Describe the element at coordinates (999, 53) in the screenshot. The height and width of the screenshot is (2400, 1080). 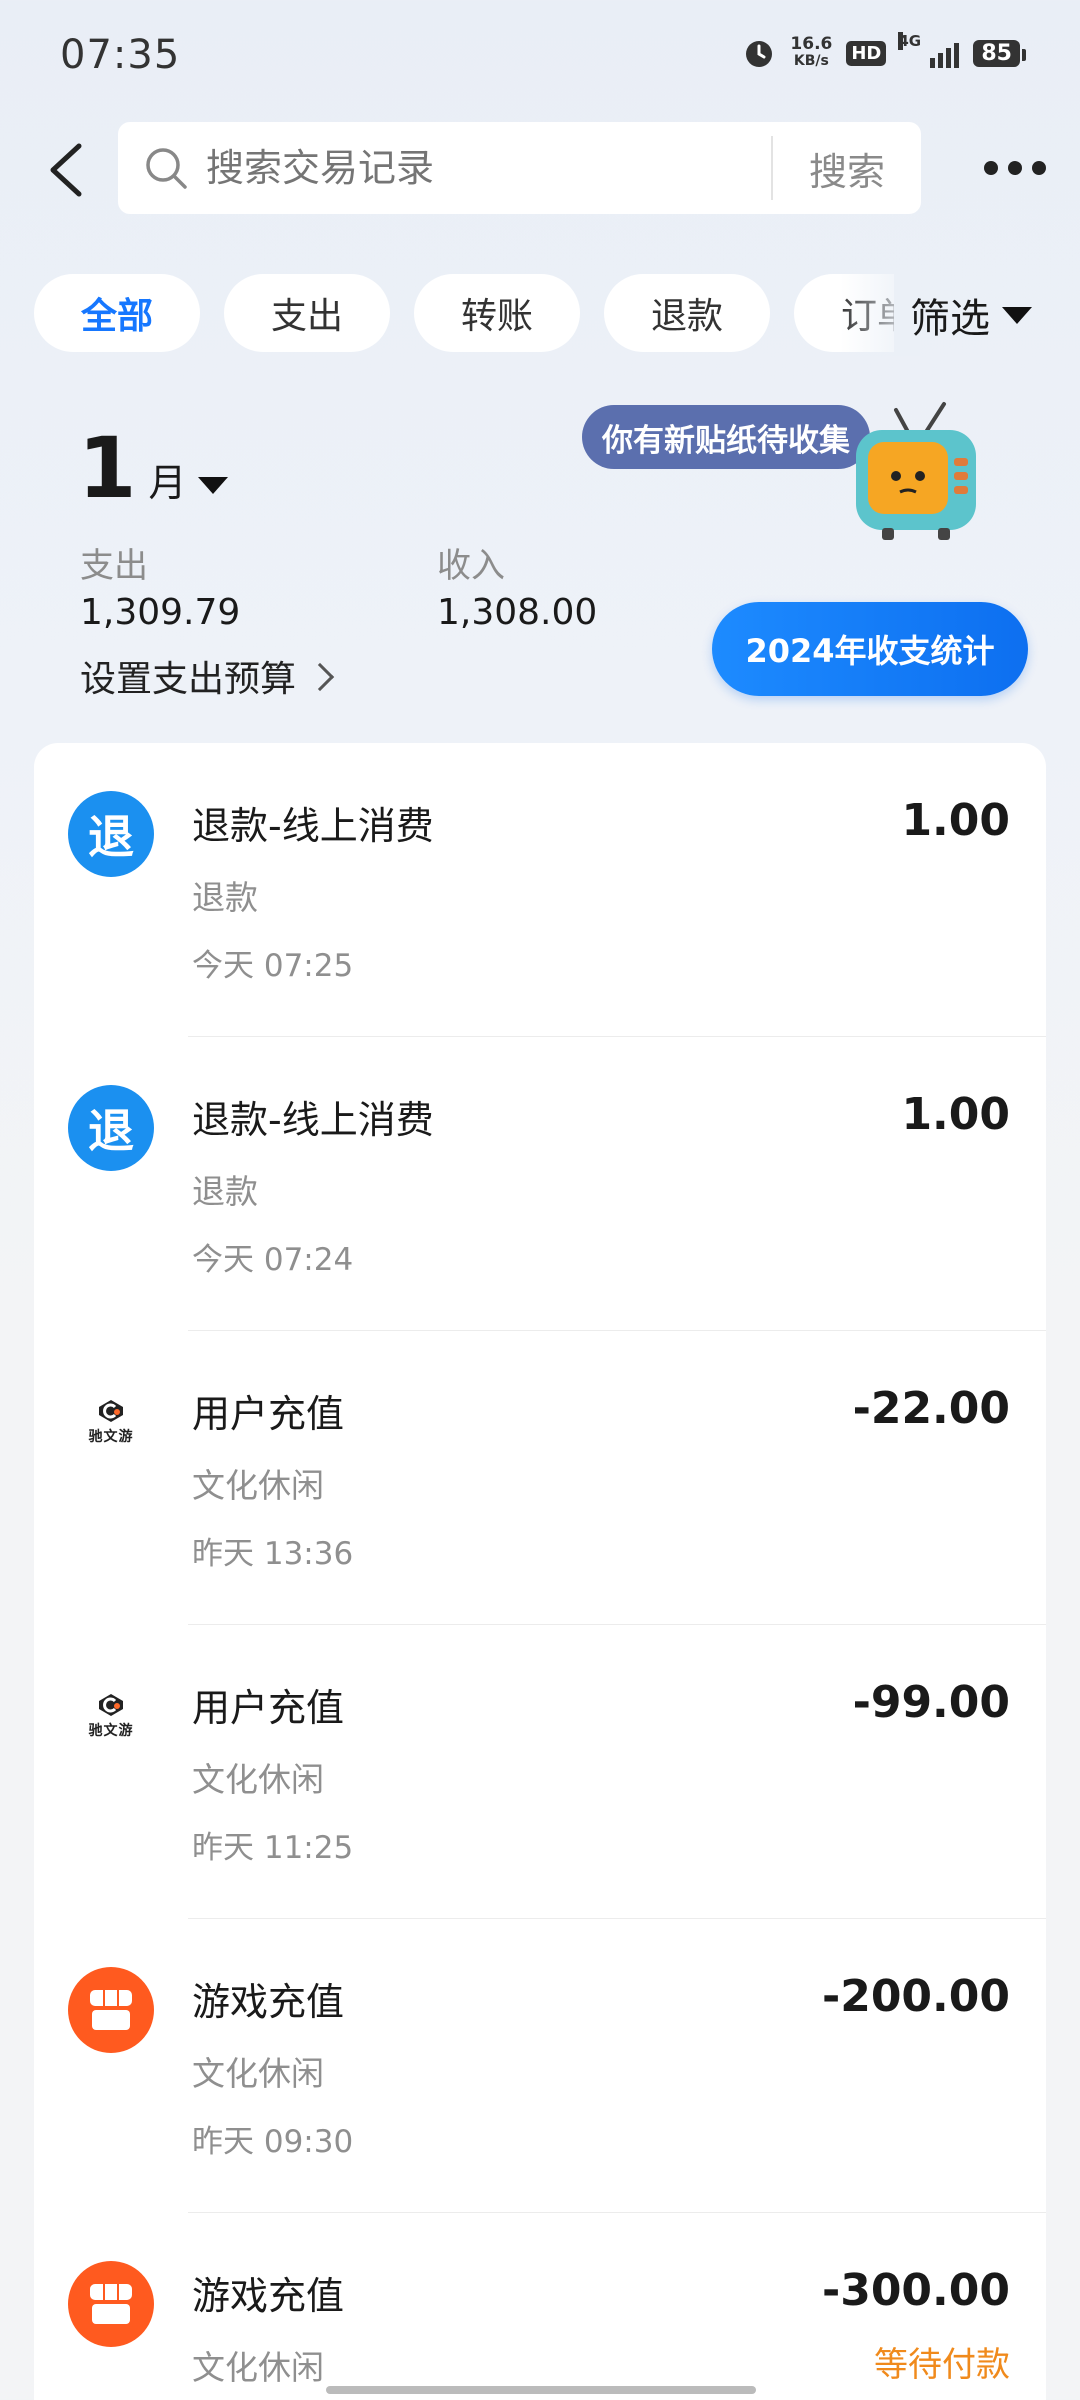
I see `battery-icon: 85` at that location.